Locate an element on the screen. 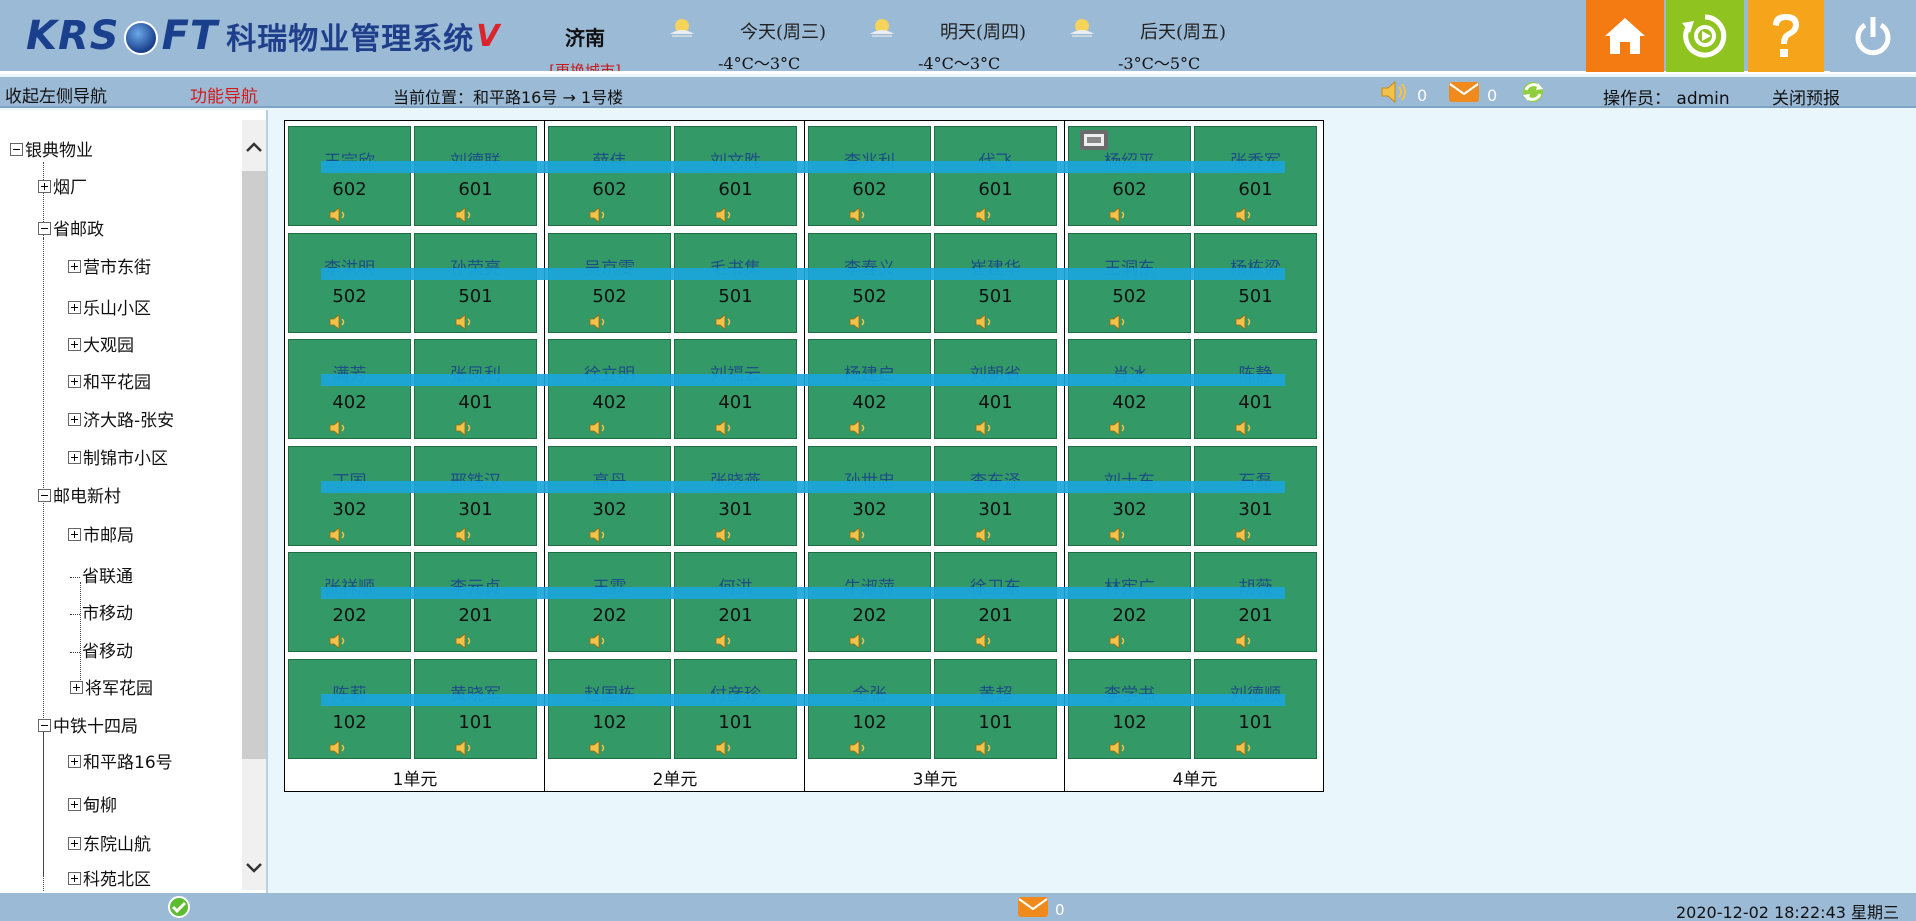  scroll-up-icon is located at coordinates (254, 147).